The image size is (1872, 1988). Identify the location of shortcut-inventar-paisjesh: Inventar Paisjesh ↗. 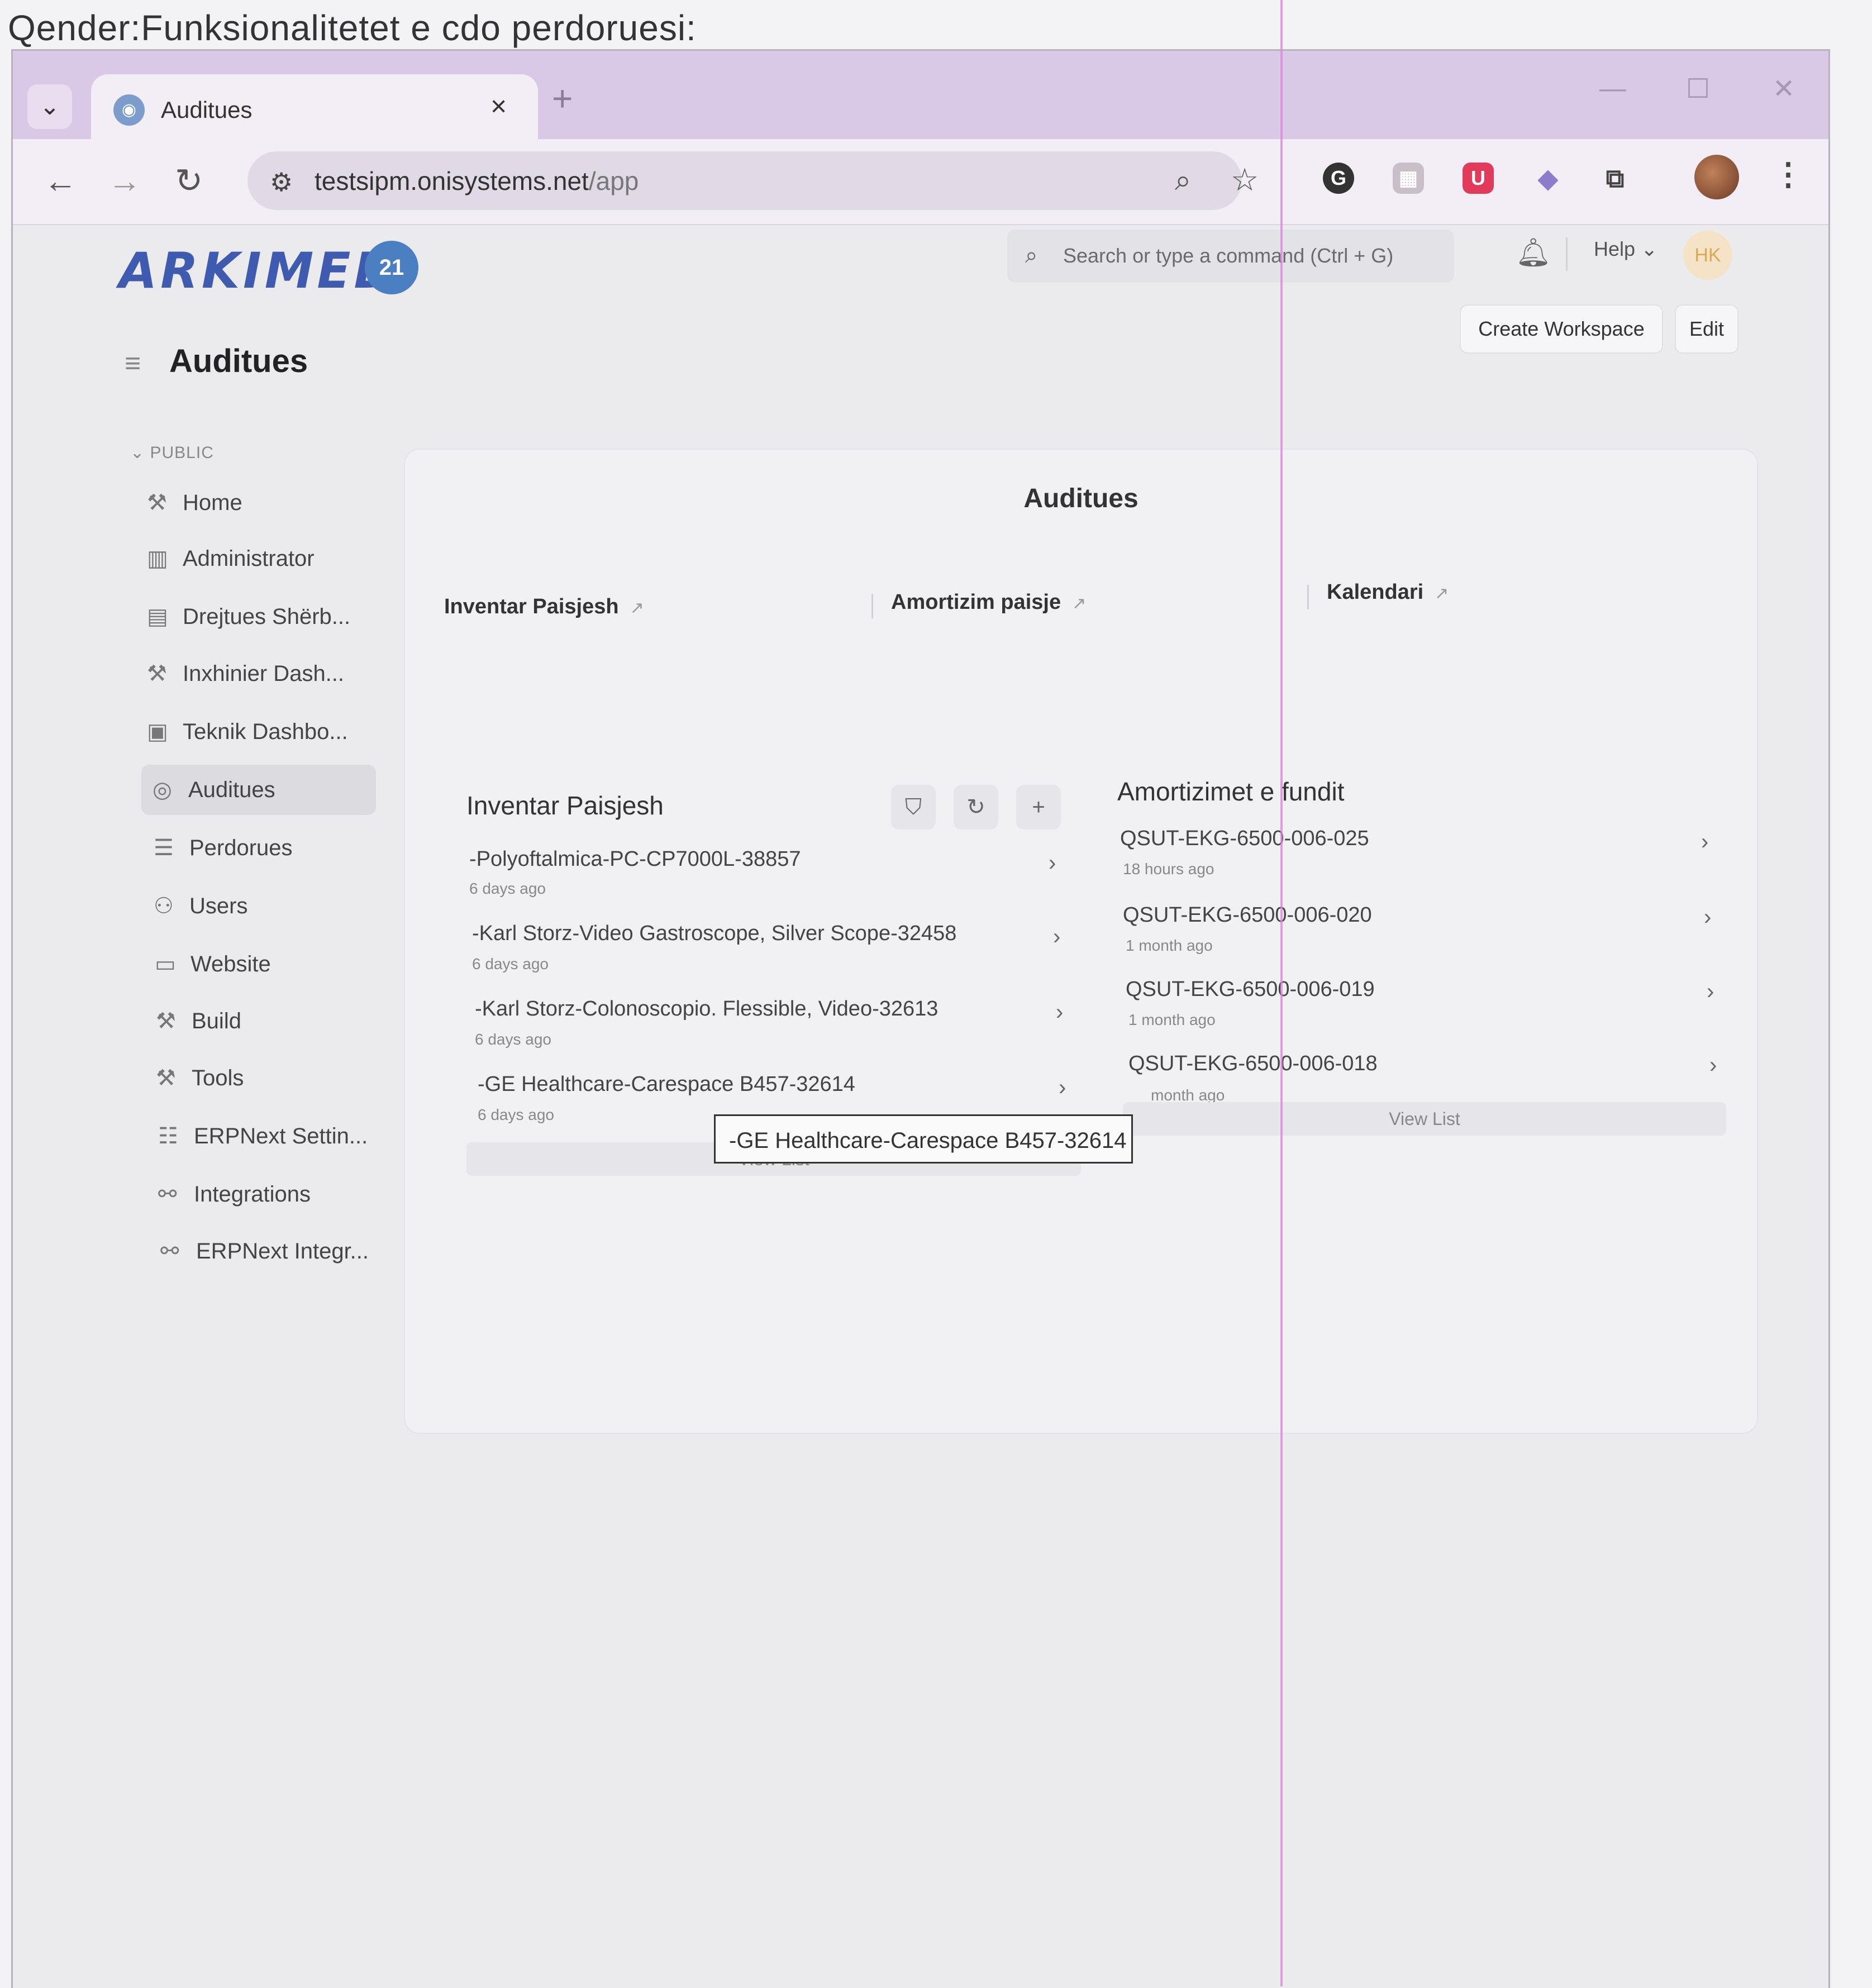
(544, 607).